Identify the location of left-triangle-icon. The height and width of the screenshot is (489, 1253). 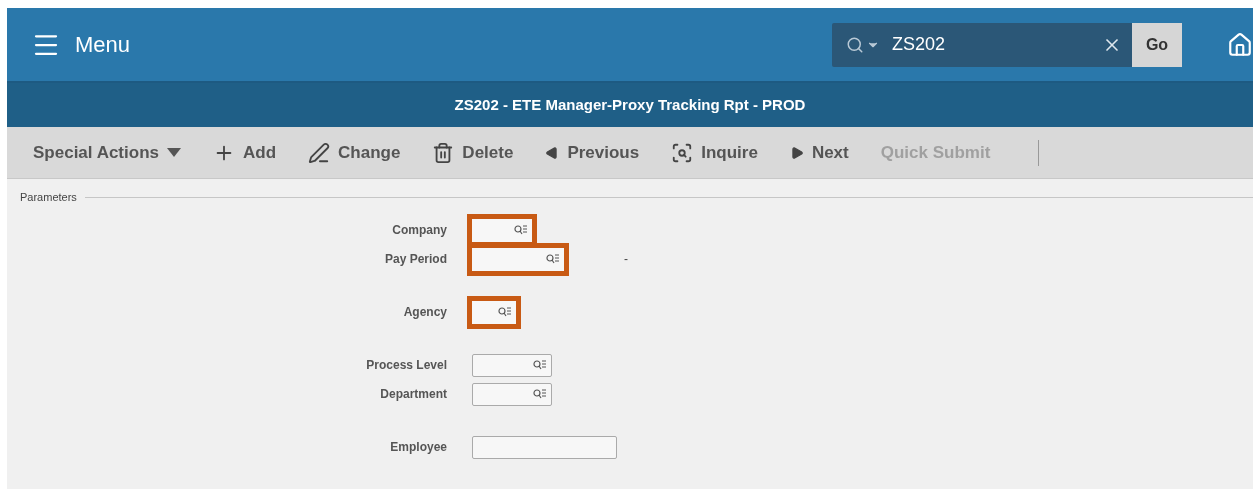
(552, 152).